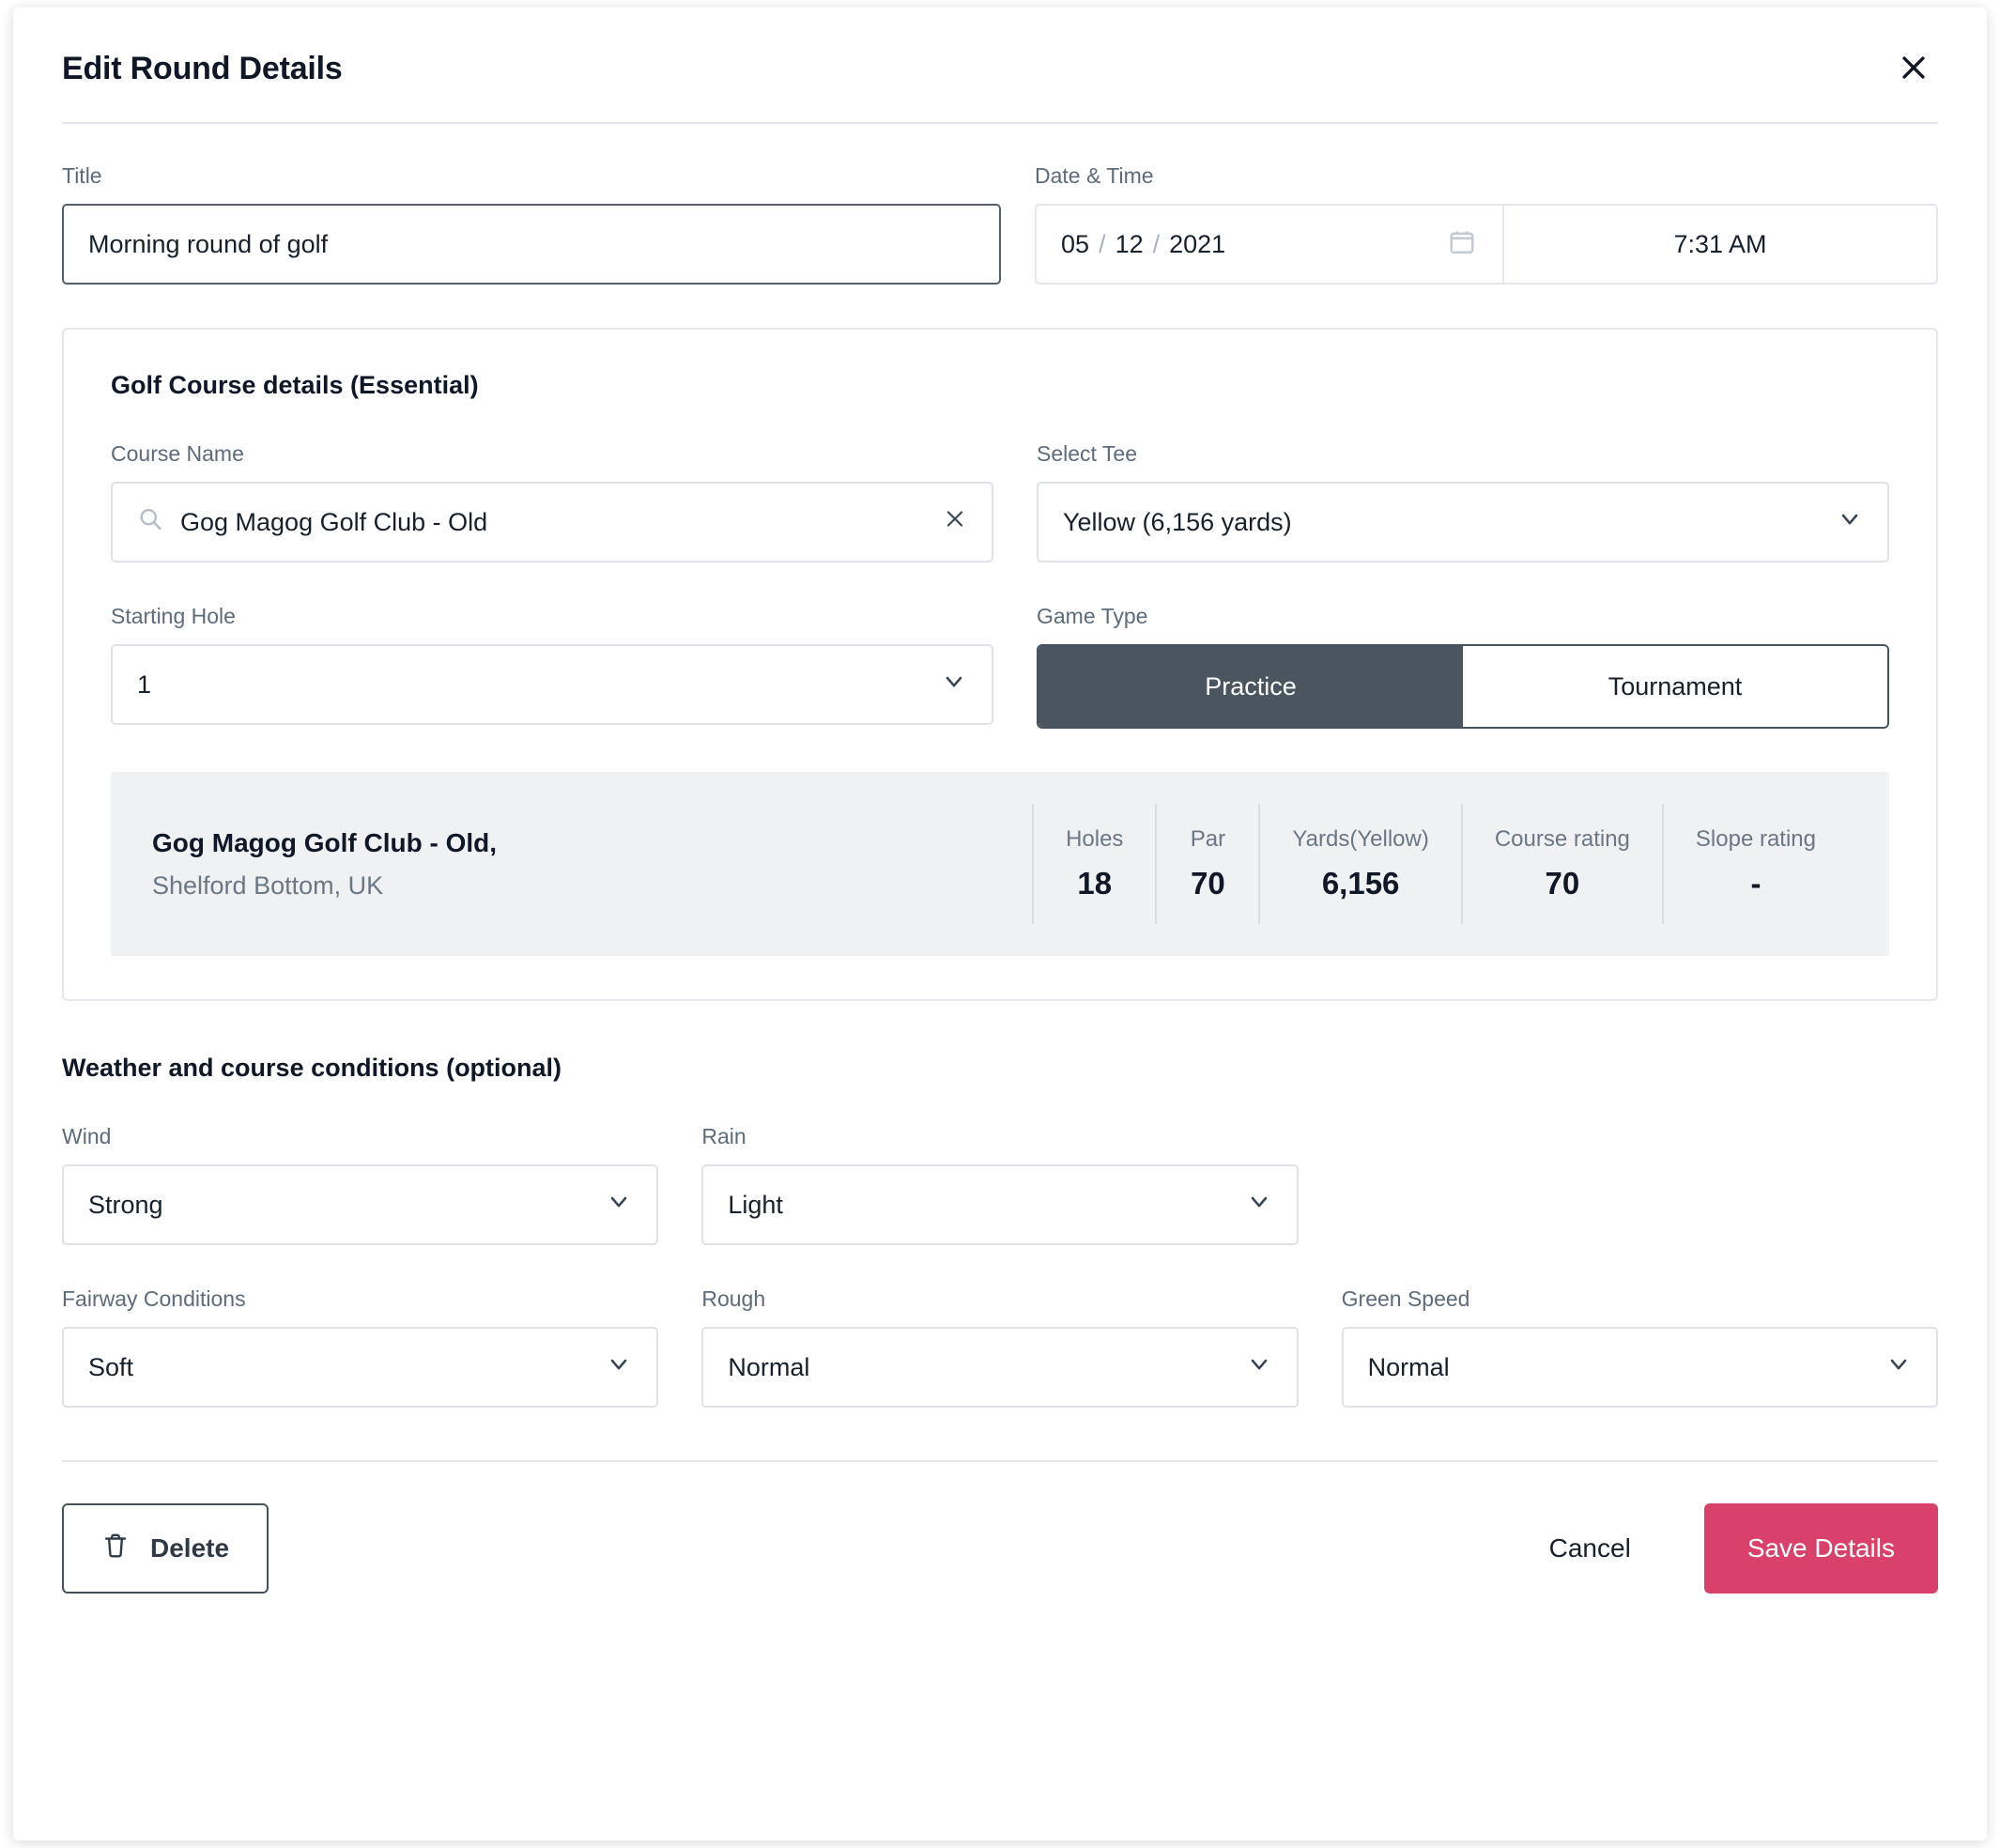 The width and height of the screenshot is (2000, 1848). I want to click on stat-course-rating: Course rating 70, so click(1561, 864).